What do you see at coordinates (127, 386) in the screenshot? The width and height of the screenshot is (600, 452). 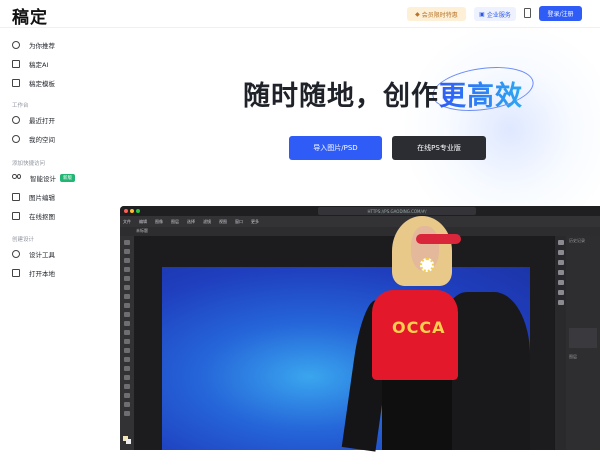 I see `path-select-tool-icon` at bounding box center [127, 386].